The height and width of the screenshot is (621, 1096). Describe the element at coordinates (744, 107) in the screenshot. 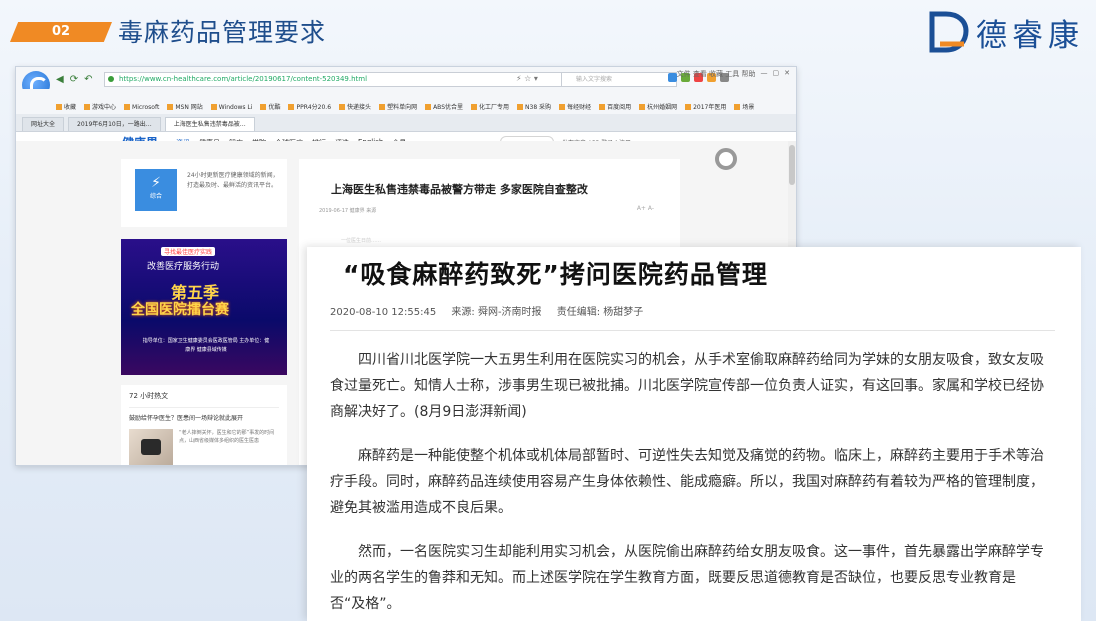

I see `favorite-item: 场景` at that location.